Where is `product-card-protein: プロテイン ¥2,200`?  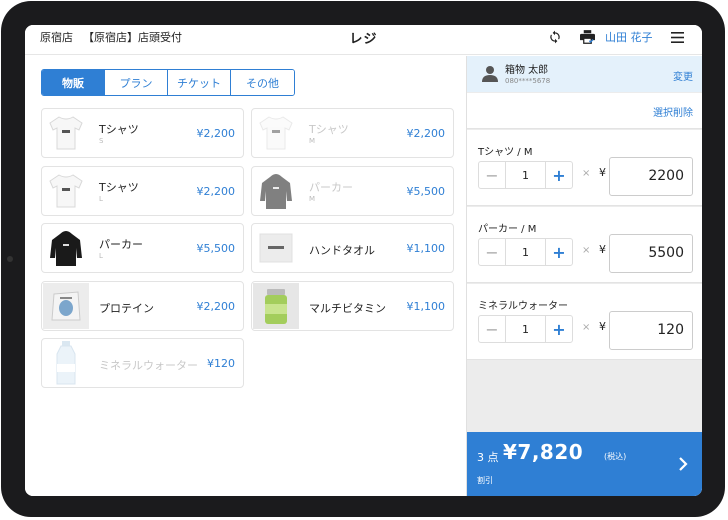
product-card-protein: プロテイン ¥2,200 is located at coordinates (142, 306).